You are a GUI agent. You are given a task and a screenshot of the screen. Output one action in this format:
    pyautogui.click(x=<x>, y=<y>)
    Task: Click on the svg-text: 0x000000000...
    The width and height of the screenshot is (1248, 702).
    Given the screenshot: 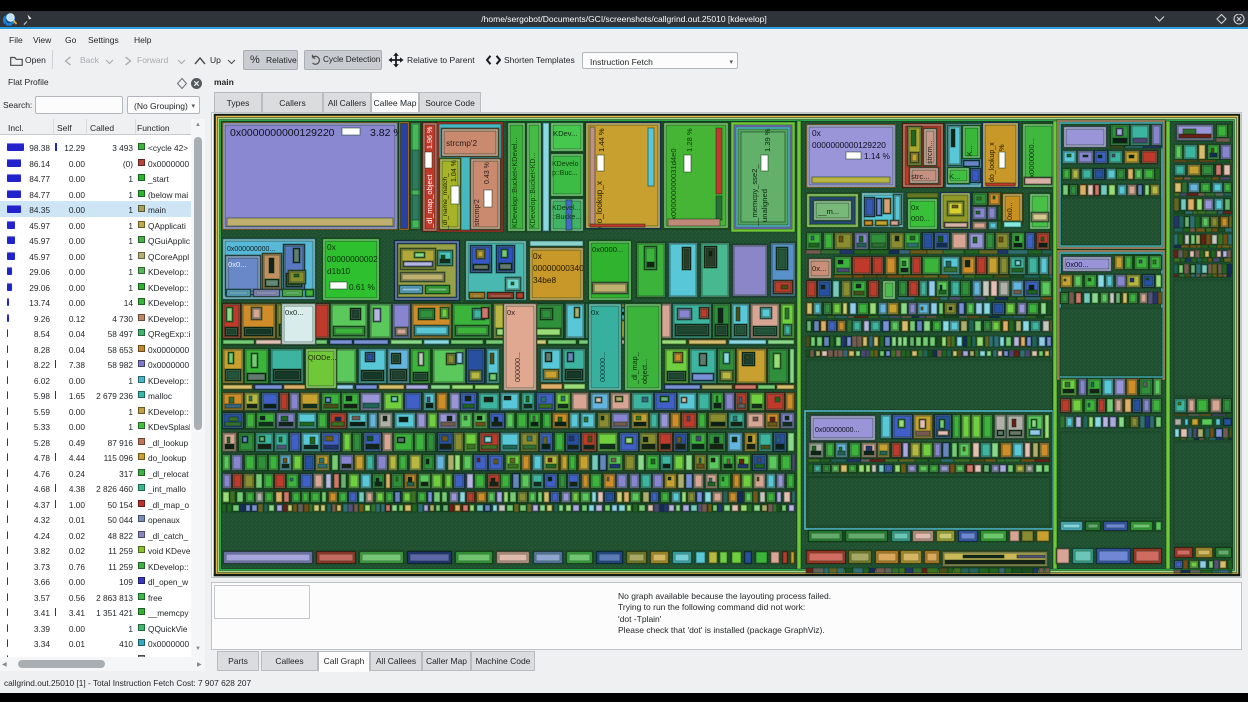 What is the action you would take?
    pyautogui.click(x=251, y=249)
    